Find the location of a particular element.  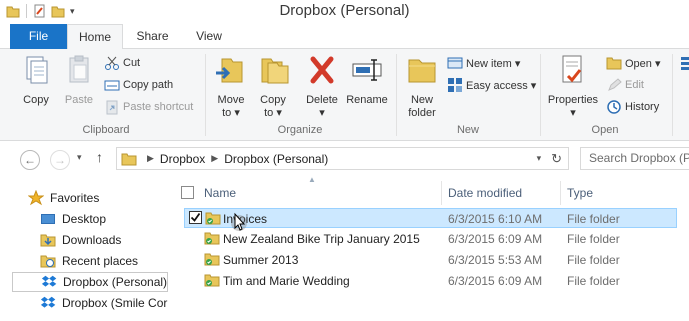

copy-icon is located at coordinates (37, 70).